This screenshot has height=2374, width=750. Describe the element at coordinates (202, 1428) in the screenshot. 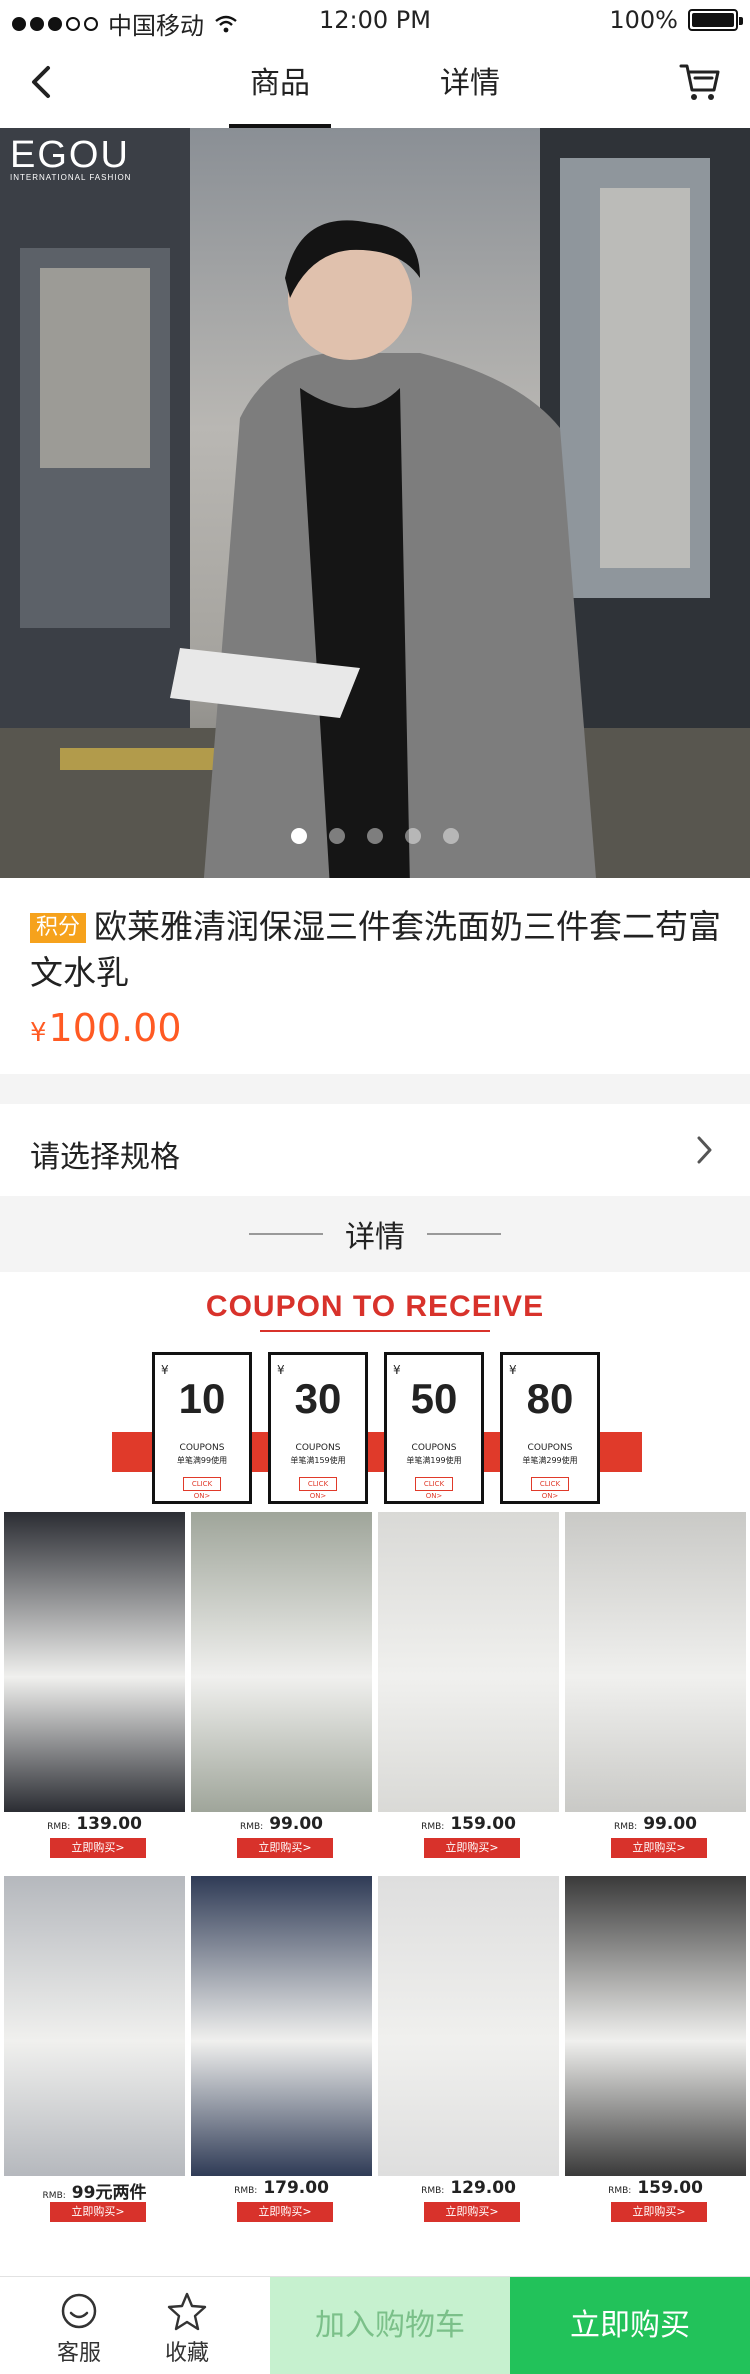

I see `coupon-card: ¥10 COUPONS 单笔满99使用 CLICK ON>` at that location.